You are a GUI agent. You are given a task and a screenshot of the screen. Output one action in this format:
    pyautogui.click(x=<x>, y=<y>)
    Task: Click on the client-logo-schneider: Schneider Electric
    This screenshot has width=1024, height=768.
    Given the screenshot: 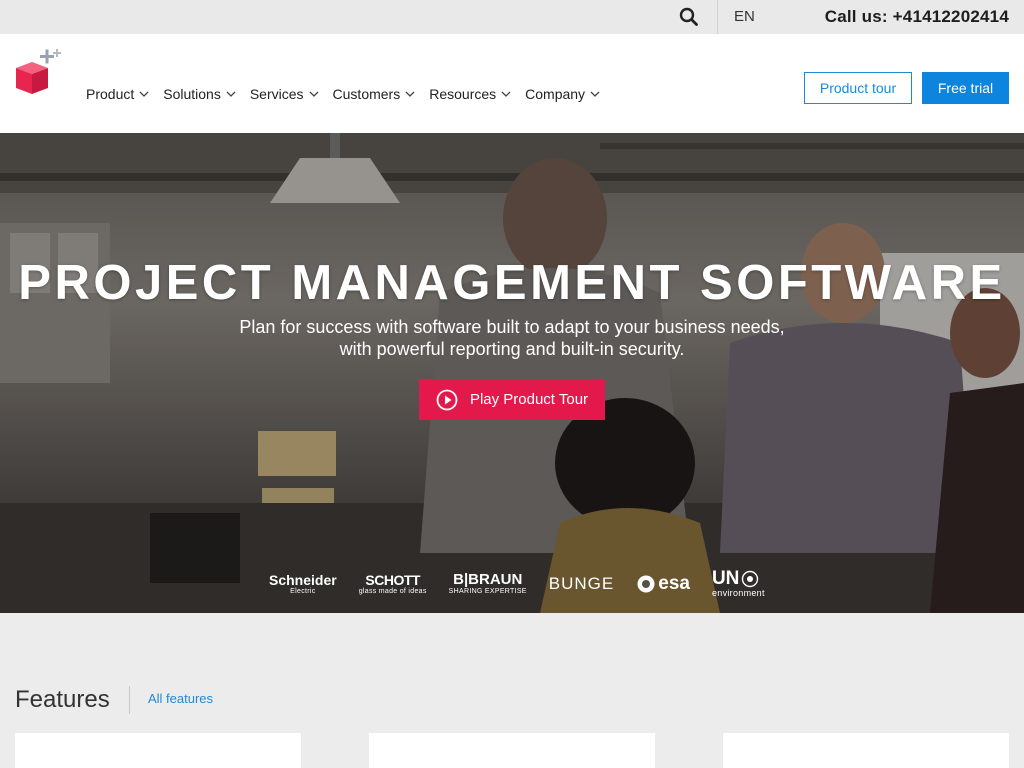 What is the action you would take?
    pyautogui.click(x=303, y=584)
    